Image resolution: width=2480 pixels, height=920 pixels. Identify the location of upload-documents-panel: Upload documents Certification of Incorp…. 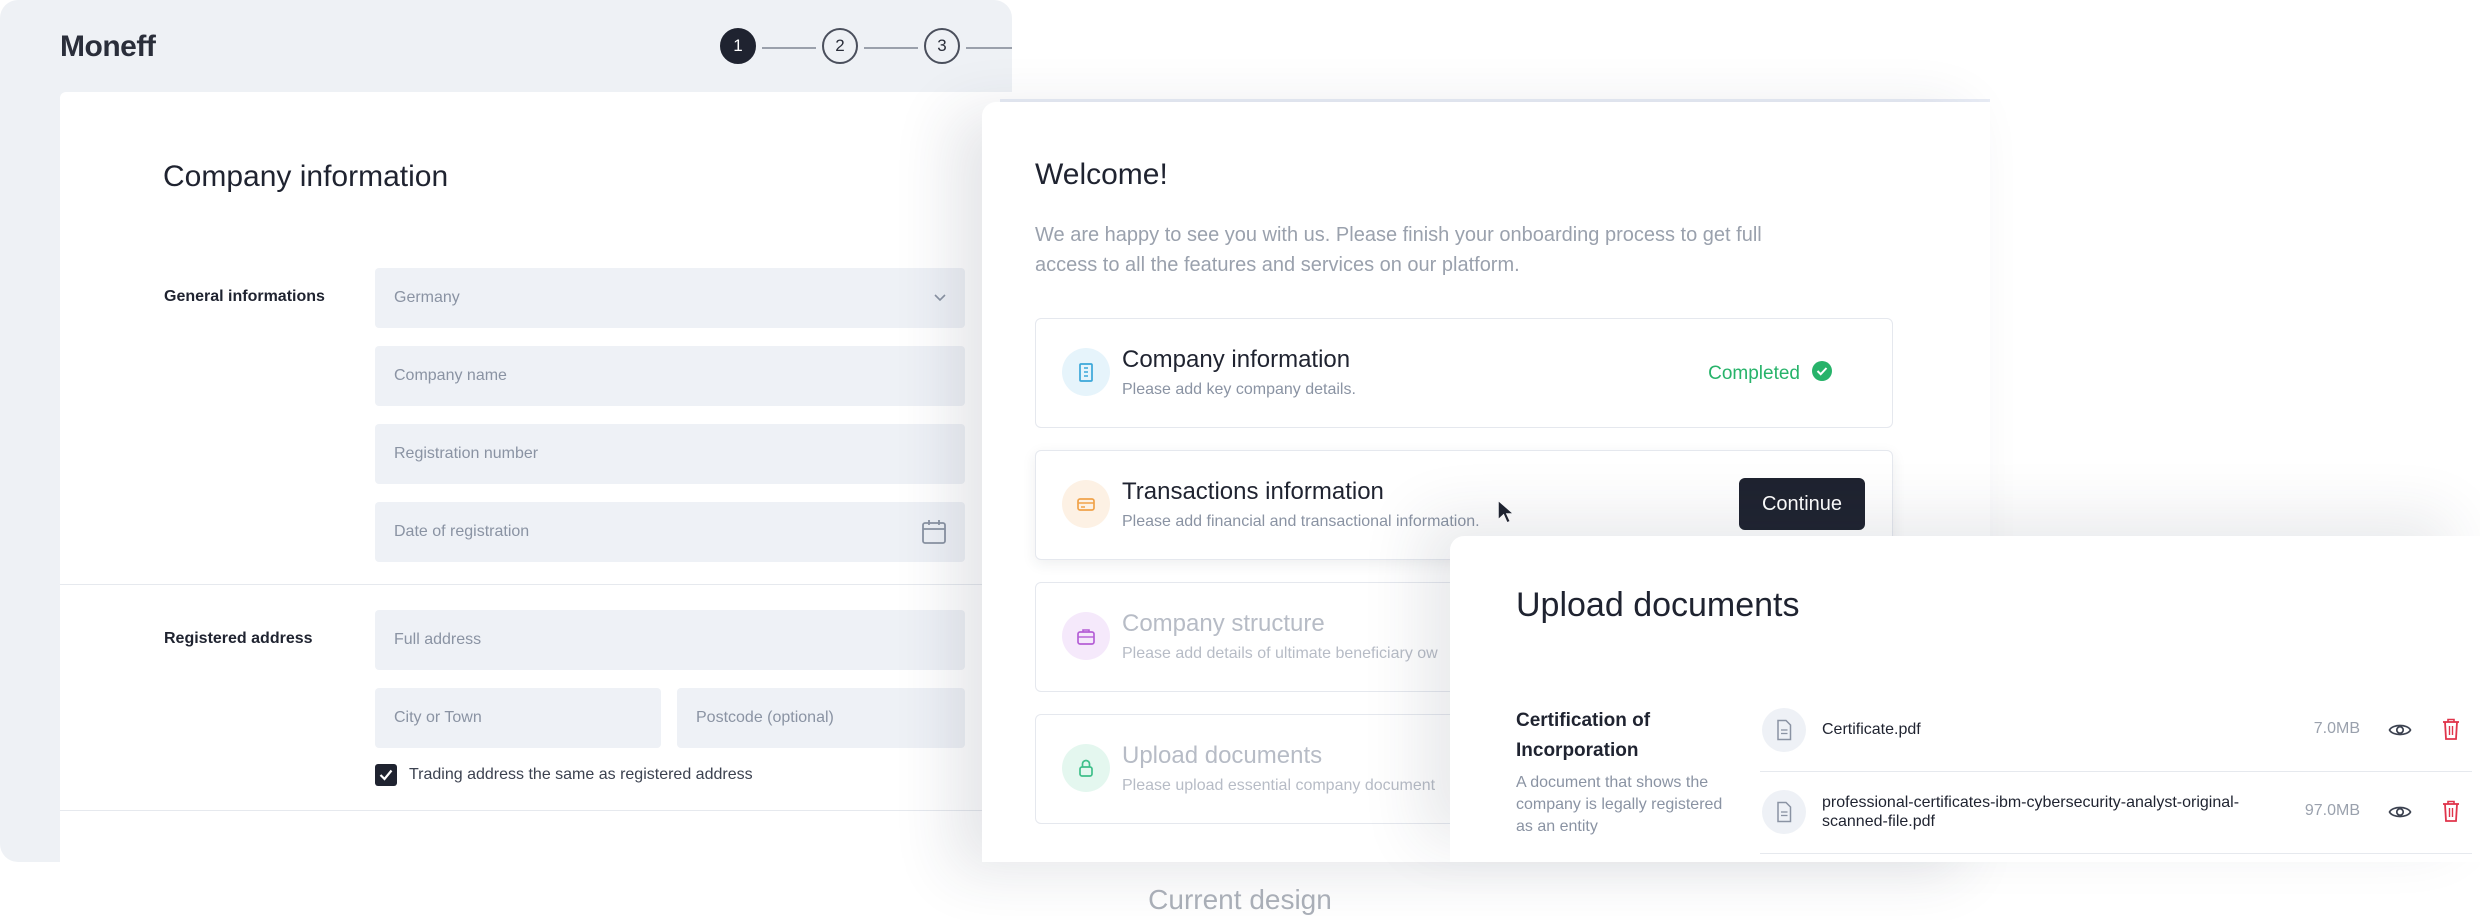
(1965, 699).